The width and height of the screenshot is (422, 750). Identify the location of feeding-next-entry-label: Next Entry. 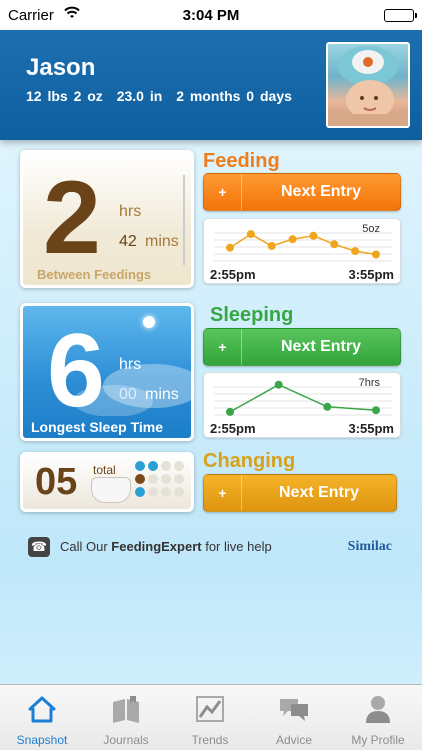
(321, 191).